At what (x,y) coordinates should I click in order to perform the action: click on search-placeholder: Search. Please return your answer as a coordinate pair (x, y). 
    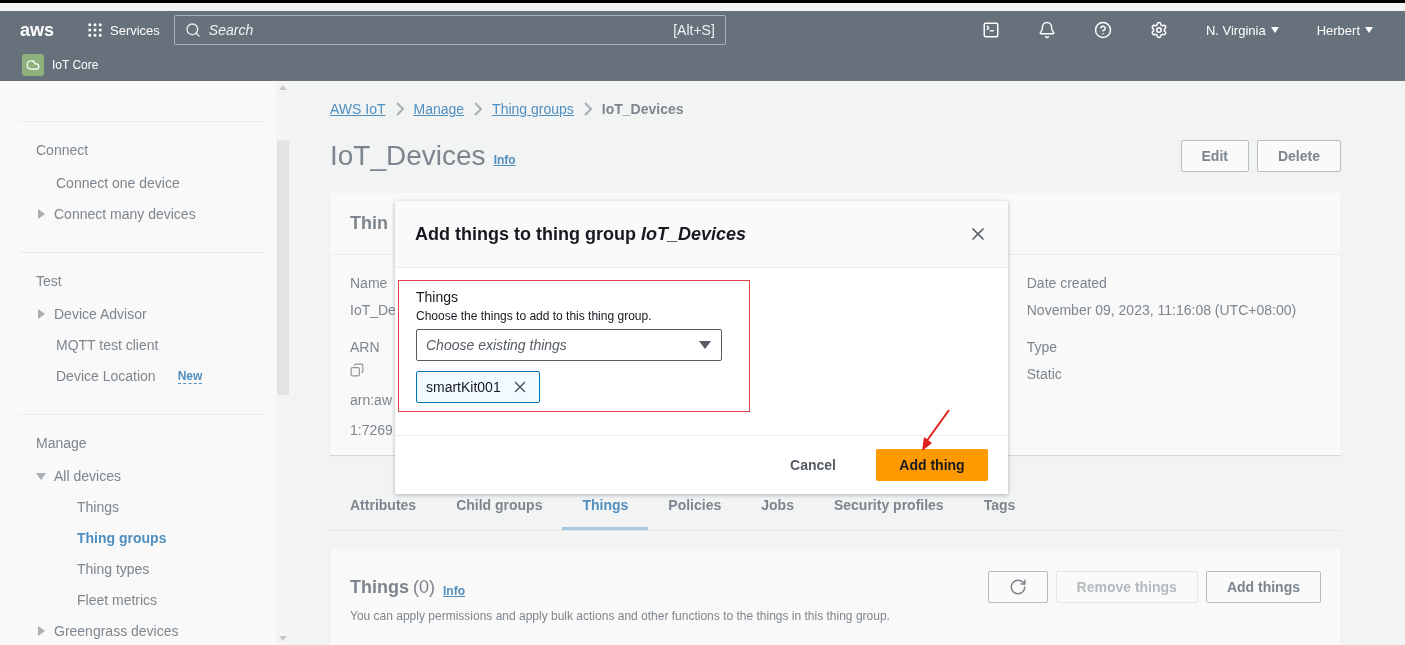
    Looking at the image, I should click on (231, 30).